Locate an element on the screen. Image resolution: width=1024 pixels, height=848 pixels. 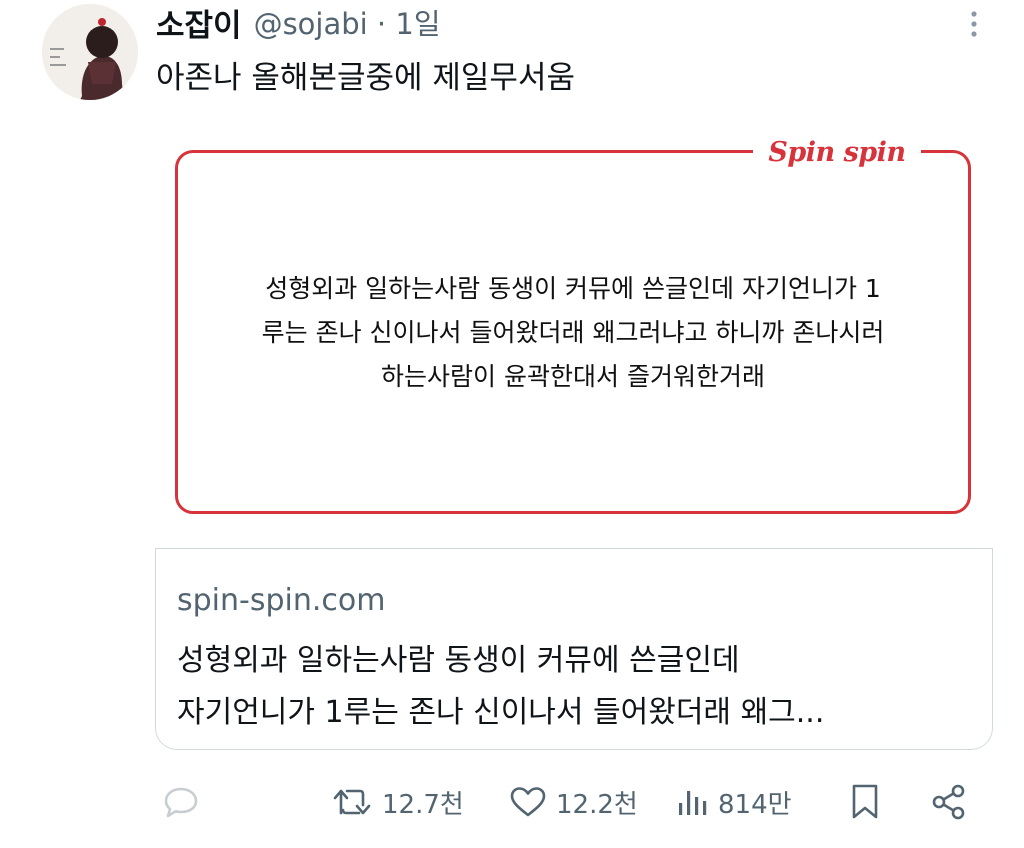
action-bar: 12.7천 12.2천 814만 is located at coordinates (512, 802).